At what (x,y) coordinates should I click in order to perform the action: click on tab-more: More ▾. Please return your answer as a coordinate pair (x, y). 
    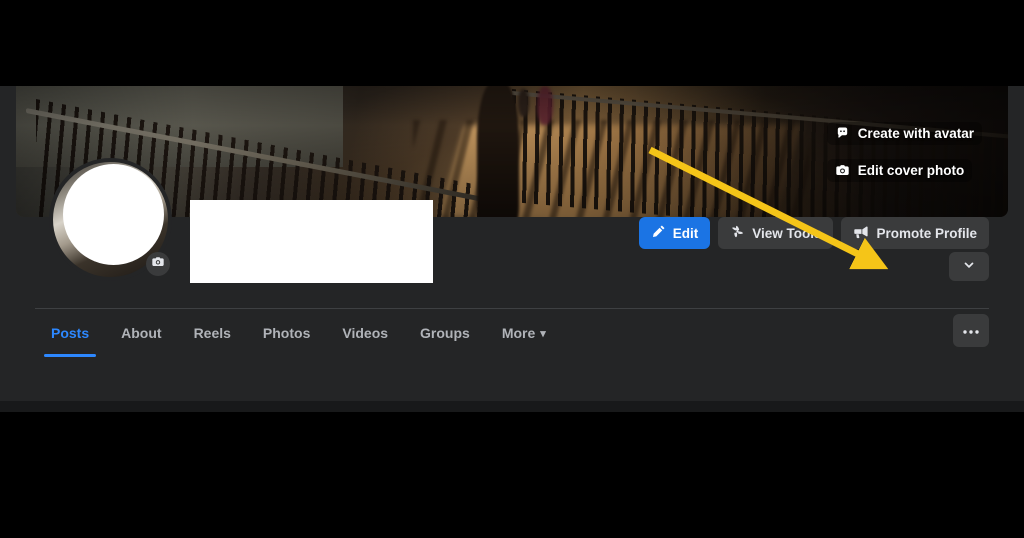
    Looking at the image, I should click on (524, 333).